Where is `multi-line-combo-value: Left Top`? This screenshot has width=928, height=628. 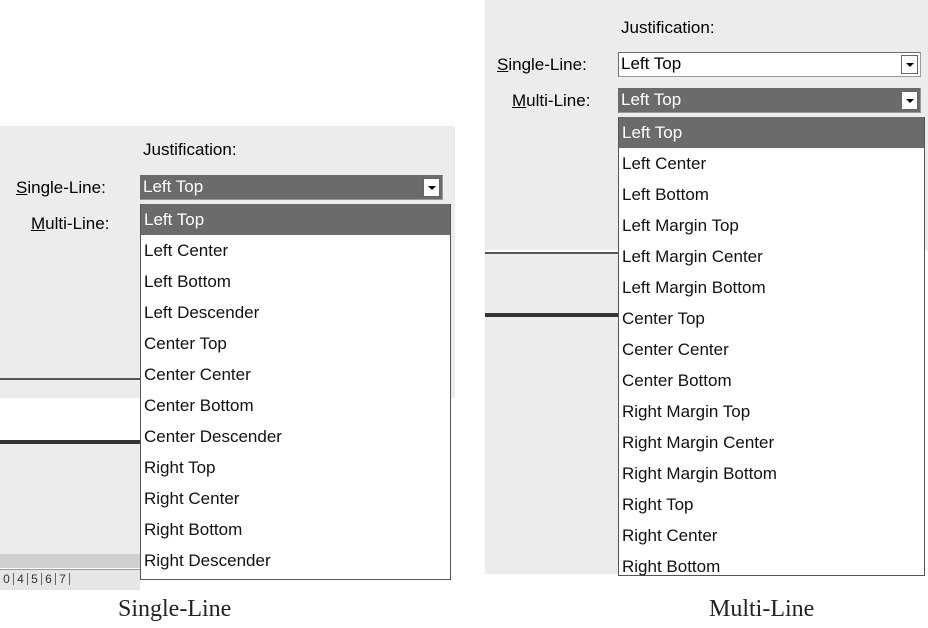
multi-line-combo-value: Left Top is located at coordinates (651, 99).